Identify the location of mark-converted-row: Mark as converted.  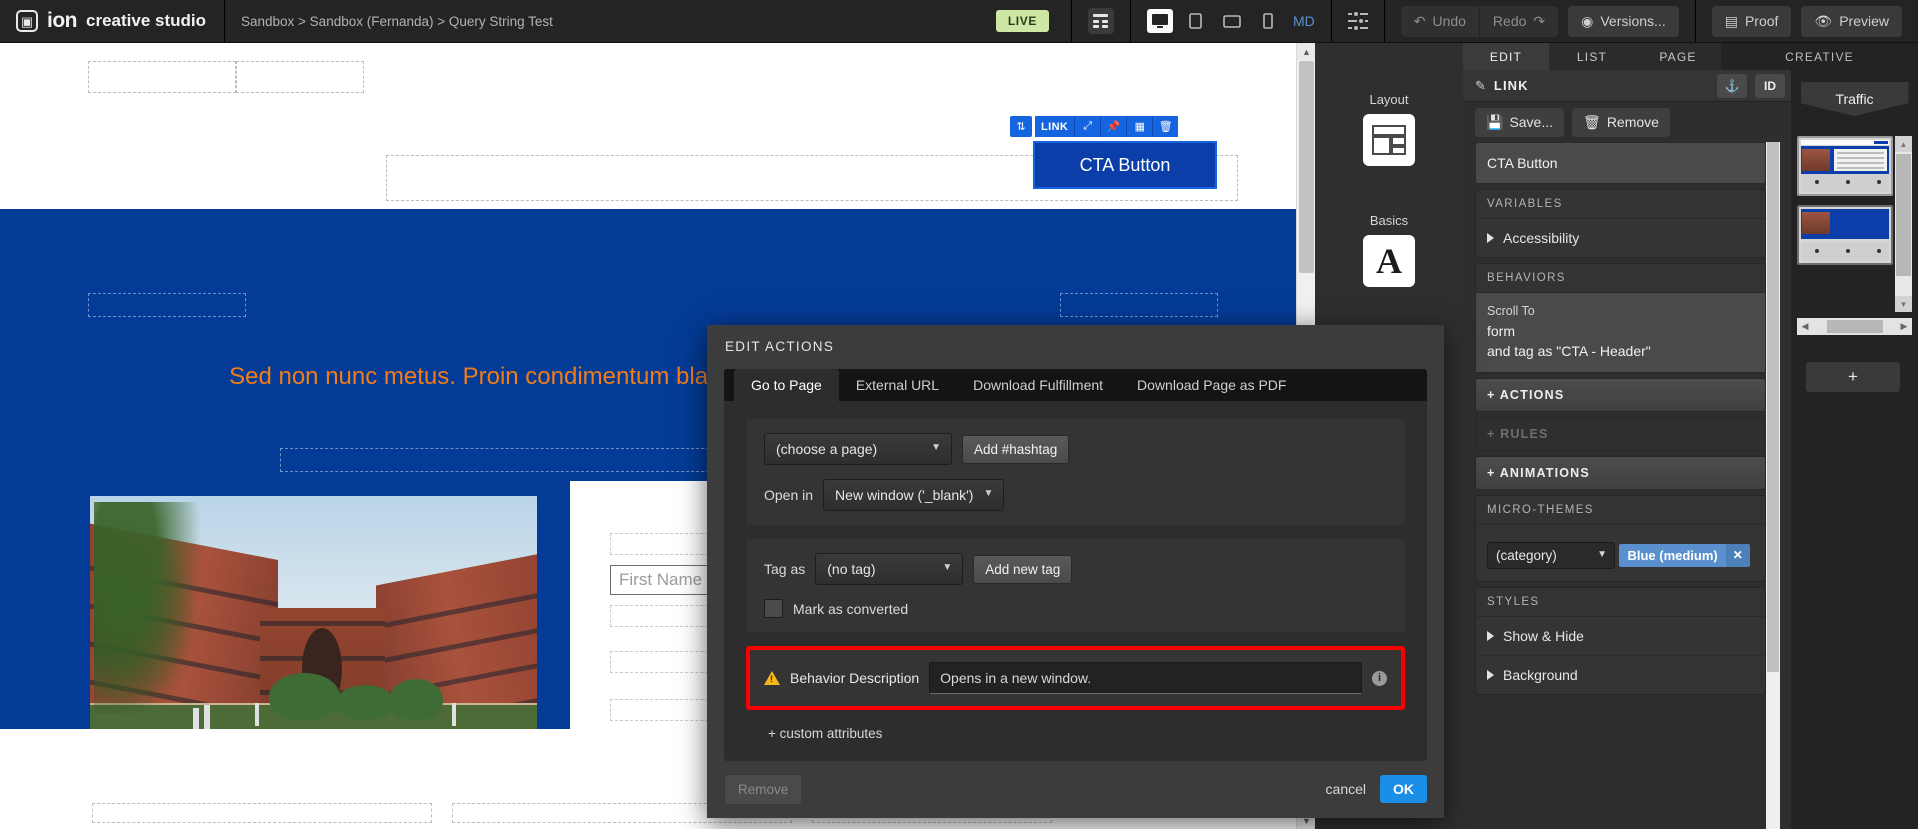
(1075, 608).